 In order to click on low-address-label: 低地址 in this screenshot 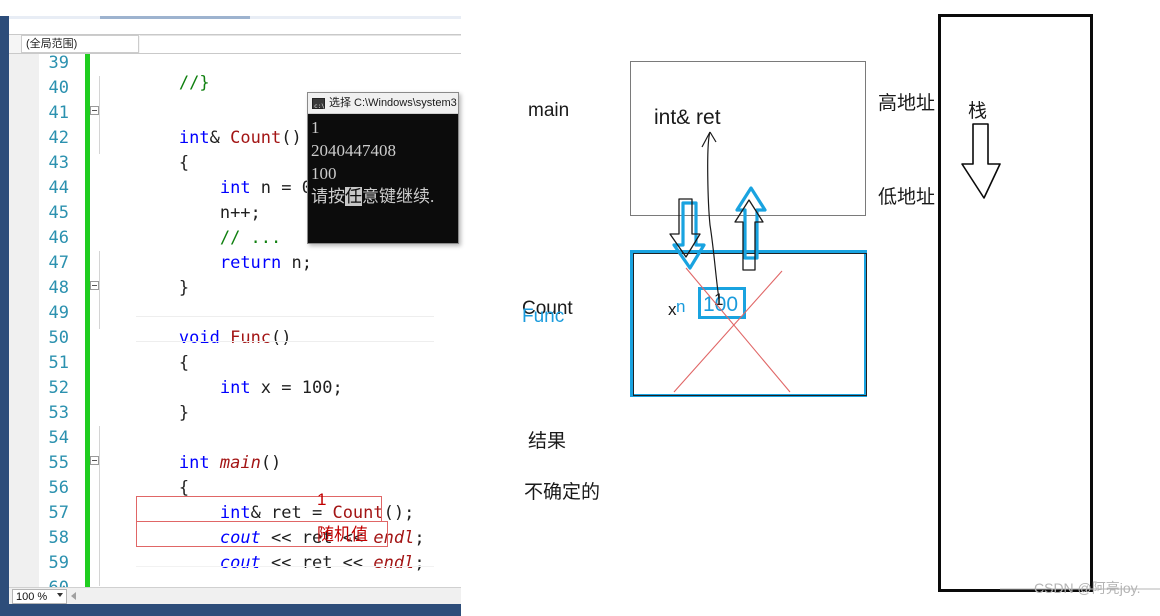, I will do `click(907, 197)`.